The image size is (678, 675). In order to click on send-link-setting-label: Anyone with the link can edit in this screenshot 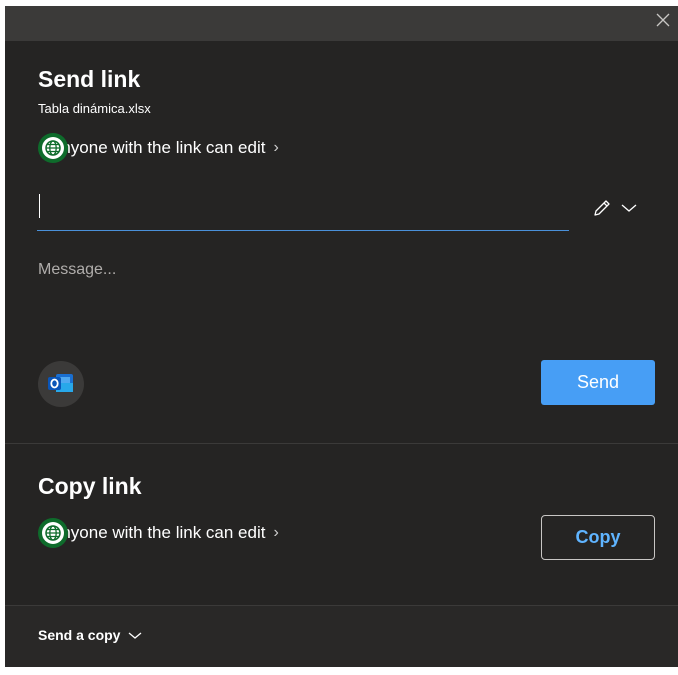, I will do `click(158, 147)`.